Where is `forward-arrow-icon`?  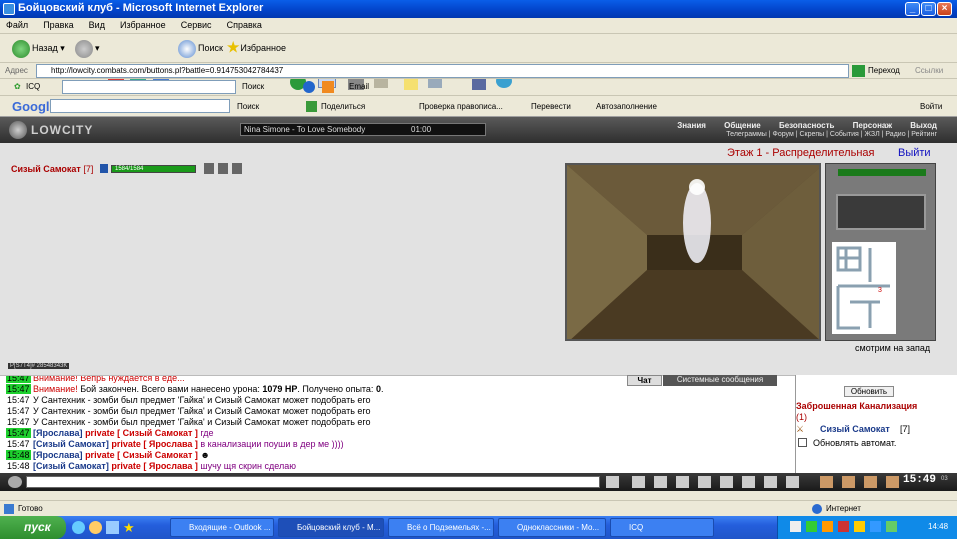
forward-arrow-icon is located at coordinates (84, 48).